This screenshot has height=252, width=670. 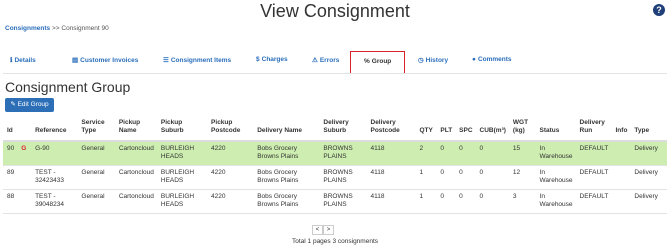 I want to click on tab-history: ◷ History, so click(x=433, y=60).